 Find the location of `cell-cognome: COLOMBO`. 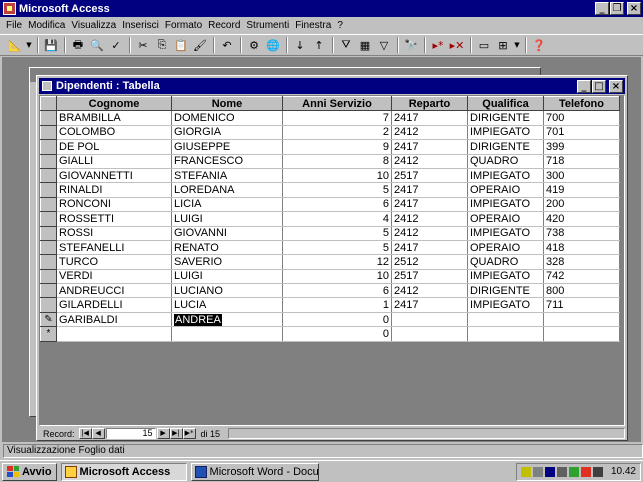

cell-cognome: COLOMBO is located at coordinates (114, 133).